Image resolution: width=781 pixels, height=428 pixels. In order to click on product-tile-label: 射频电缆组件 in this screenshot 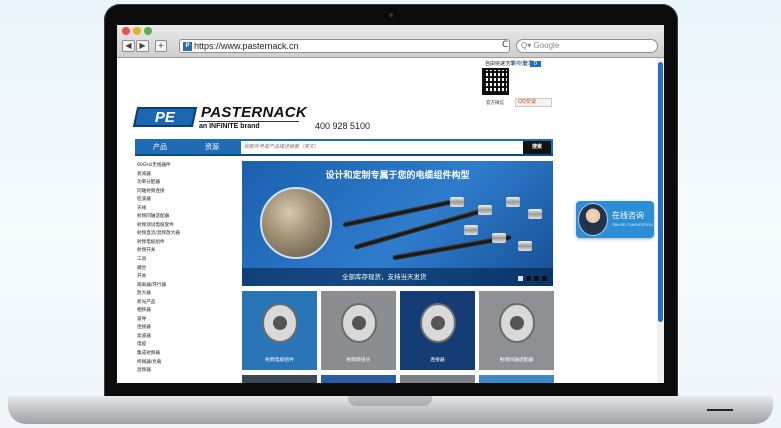, I will do `click(279, 360)`.